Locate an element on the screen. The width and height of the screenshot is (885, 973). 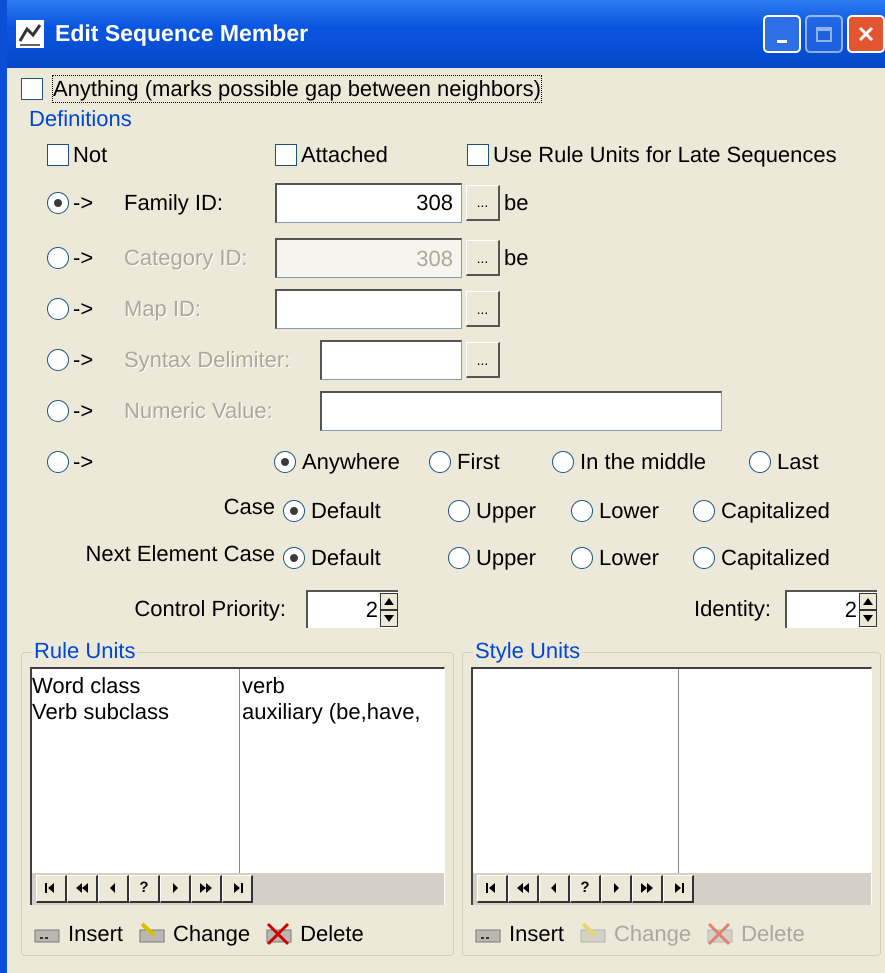
minimize-icon is located at coordinates (782, 41).